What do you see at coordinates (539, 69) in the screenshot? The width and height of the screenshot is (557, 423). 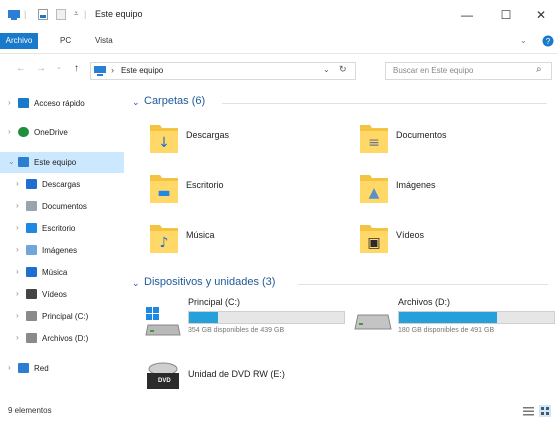 I see `search-icon: ⌕` at bounding box center [539, 69].